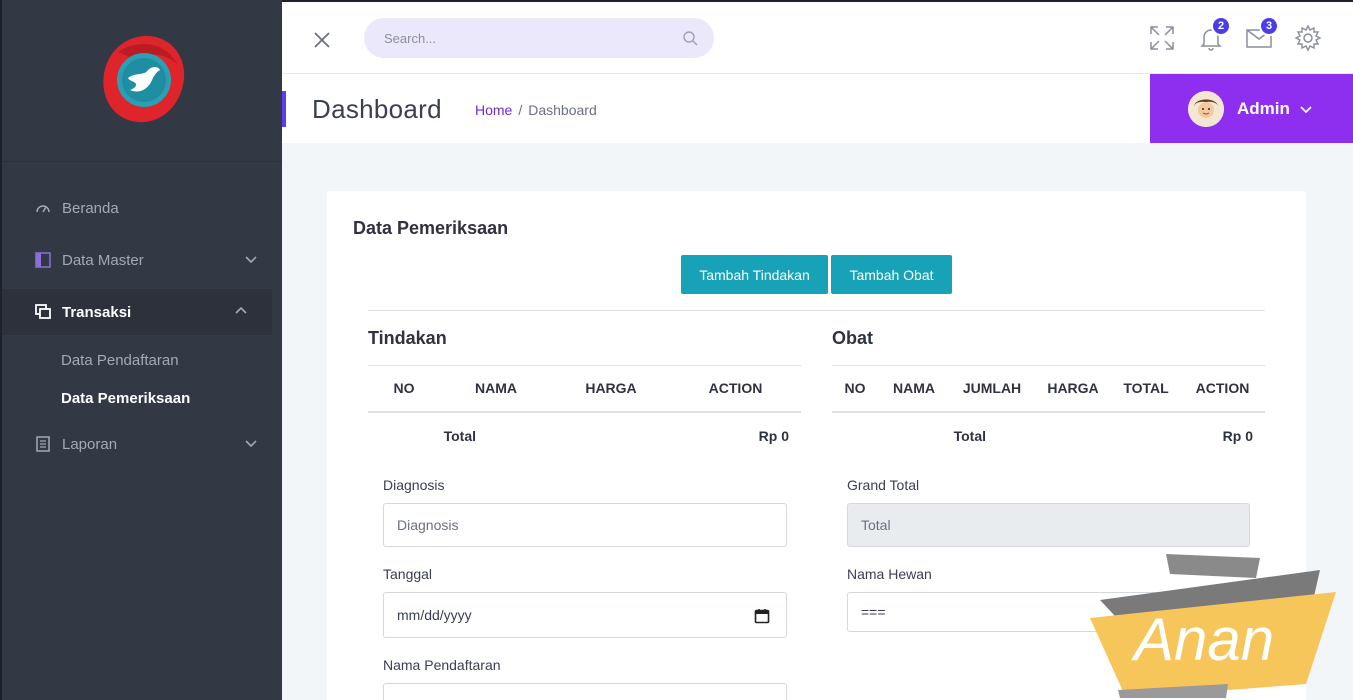 The width and height of the screenshot is (1353, 700). Describe the element at coordinates (817, 108) in the screenshot. I see `page-header: Dashboard Home / Dashboard Admin` at that location.